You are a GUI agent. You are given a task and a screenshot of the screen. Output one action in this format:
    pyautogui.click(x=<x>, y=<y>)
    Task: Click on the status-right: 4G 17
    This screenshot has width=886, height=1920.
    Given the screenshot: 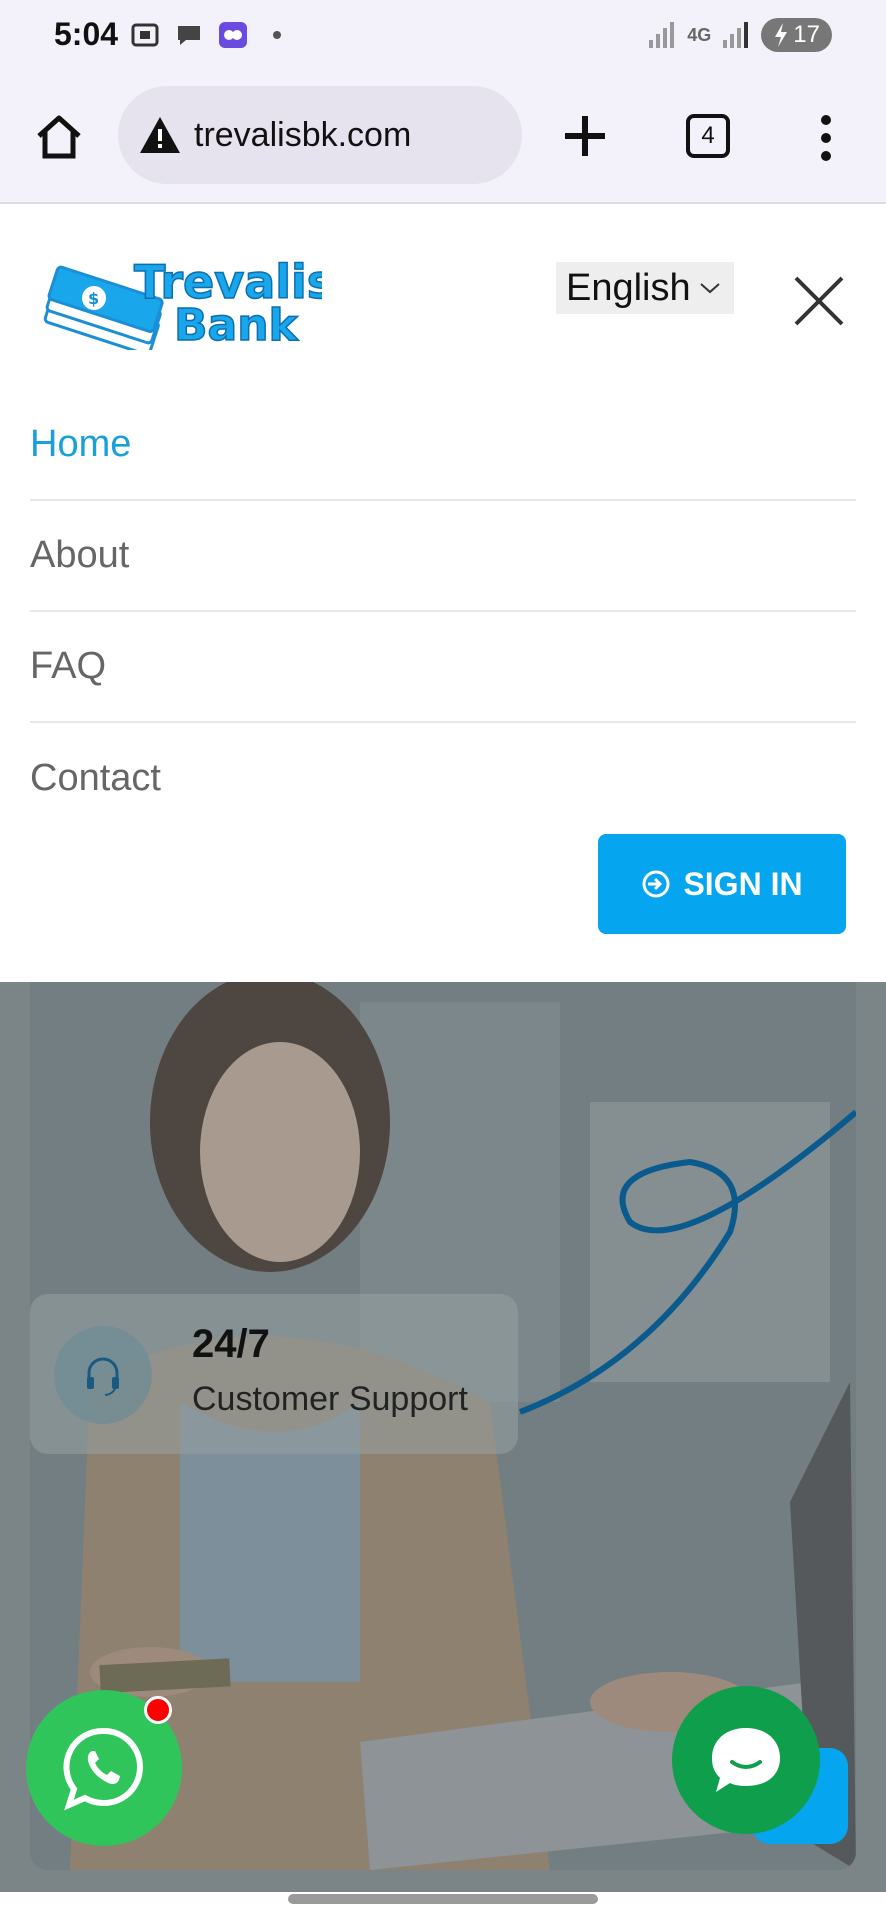 What is the action you would take?
    pyautogui.click(x=739, y=35)
    